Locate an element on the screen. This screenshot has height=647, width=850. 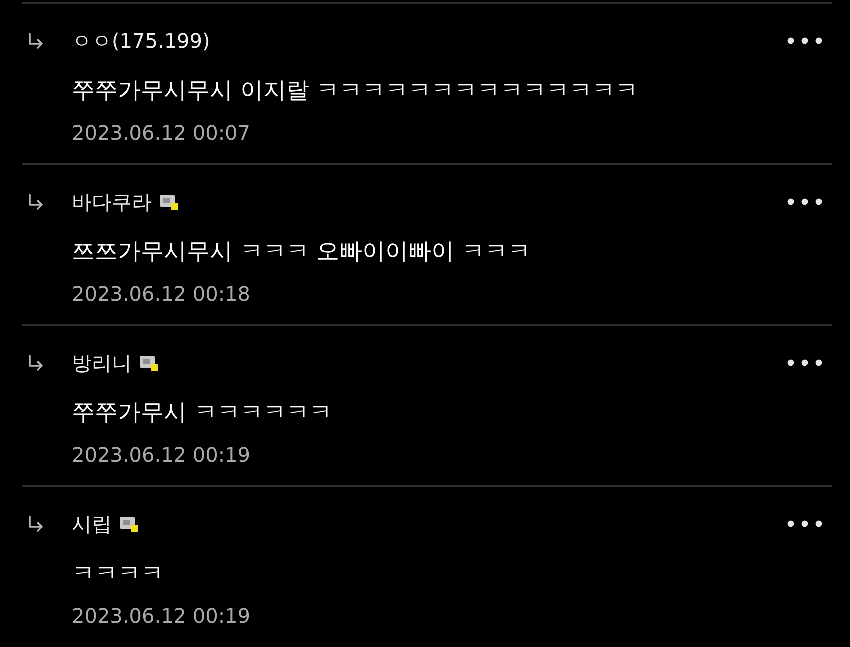
comment-date: 2023.06.12 00:07 is located at coordinates (161, 133).